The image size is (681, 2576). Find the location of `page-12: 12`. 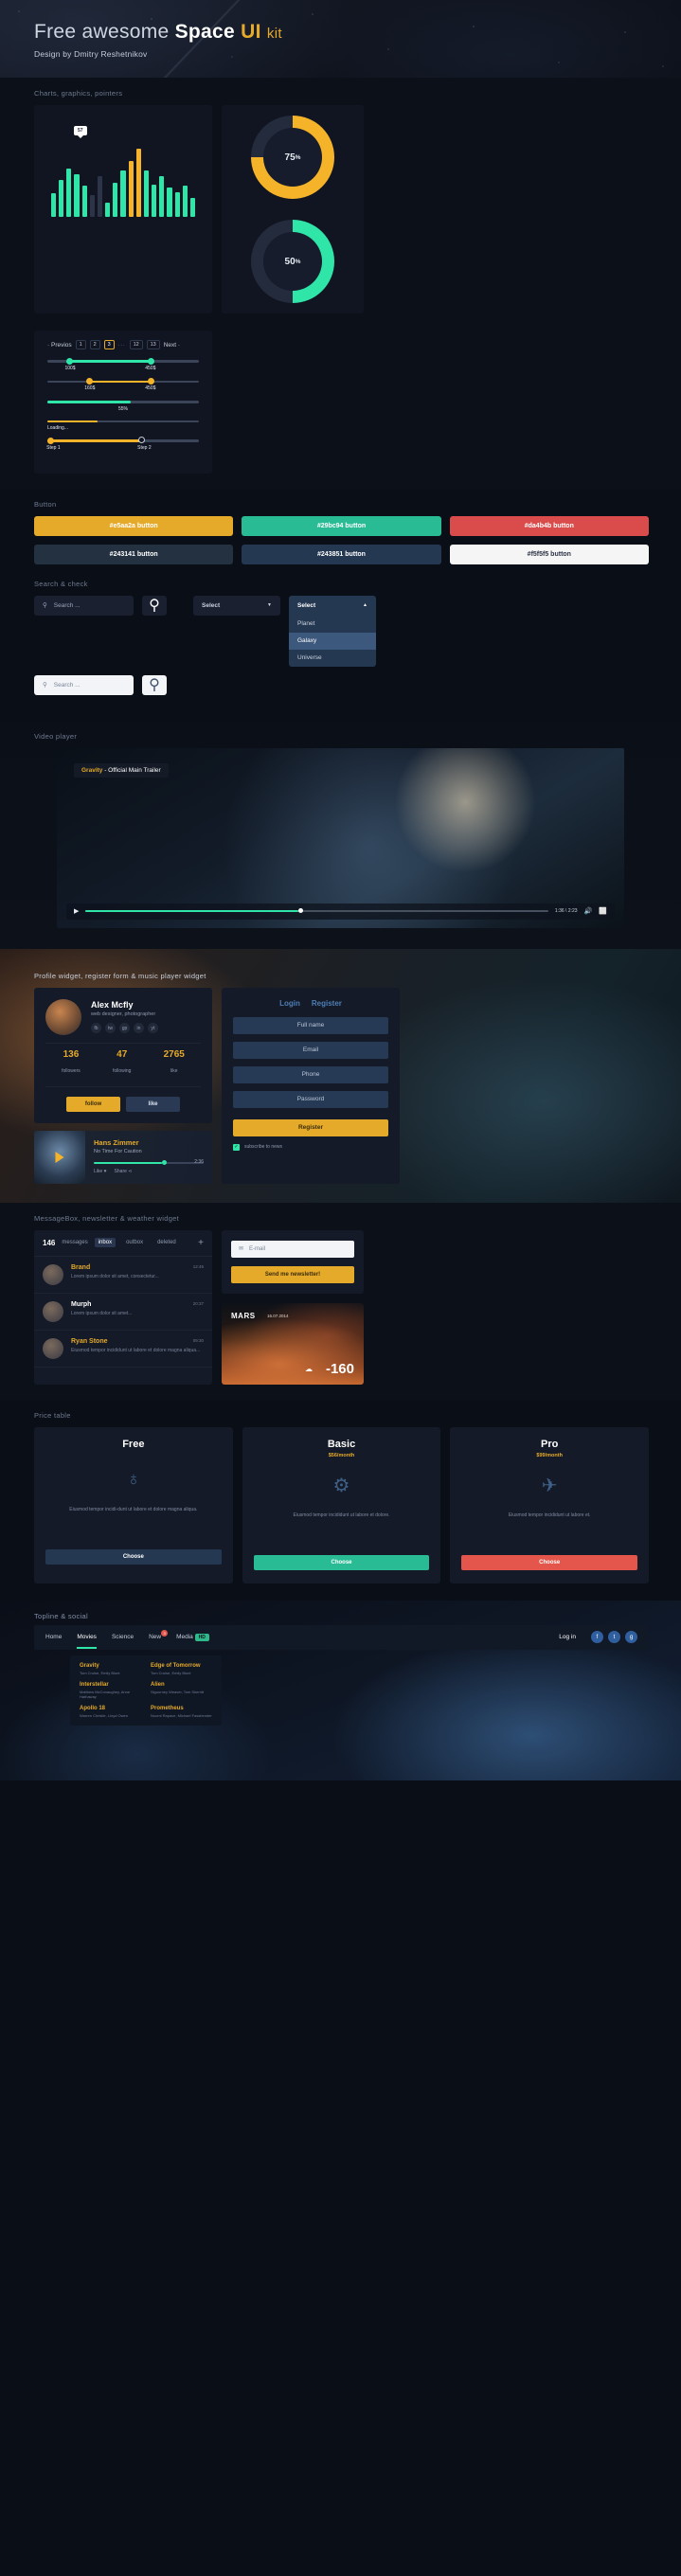

page-12: 12 is located at coordinates (136, 344).